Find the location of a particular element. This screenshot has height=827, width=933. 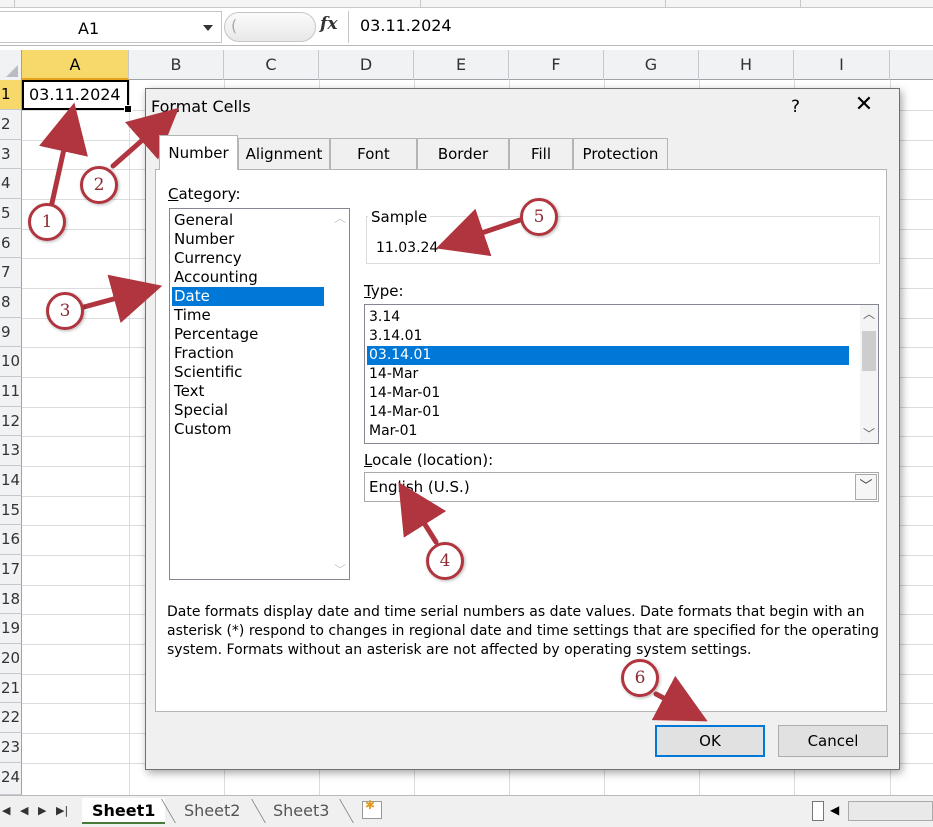

column-header-e: E is located at coordinates (461, 65).